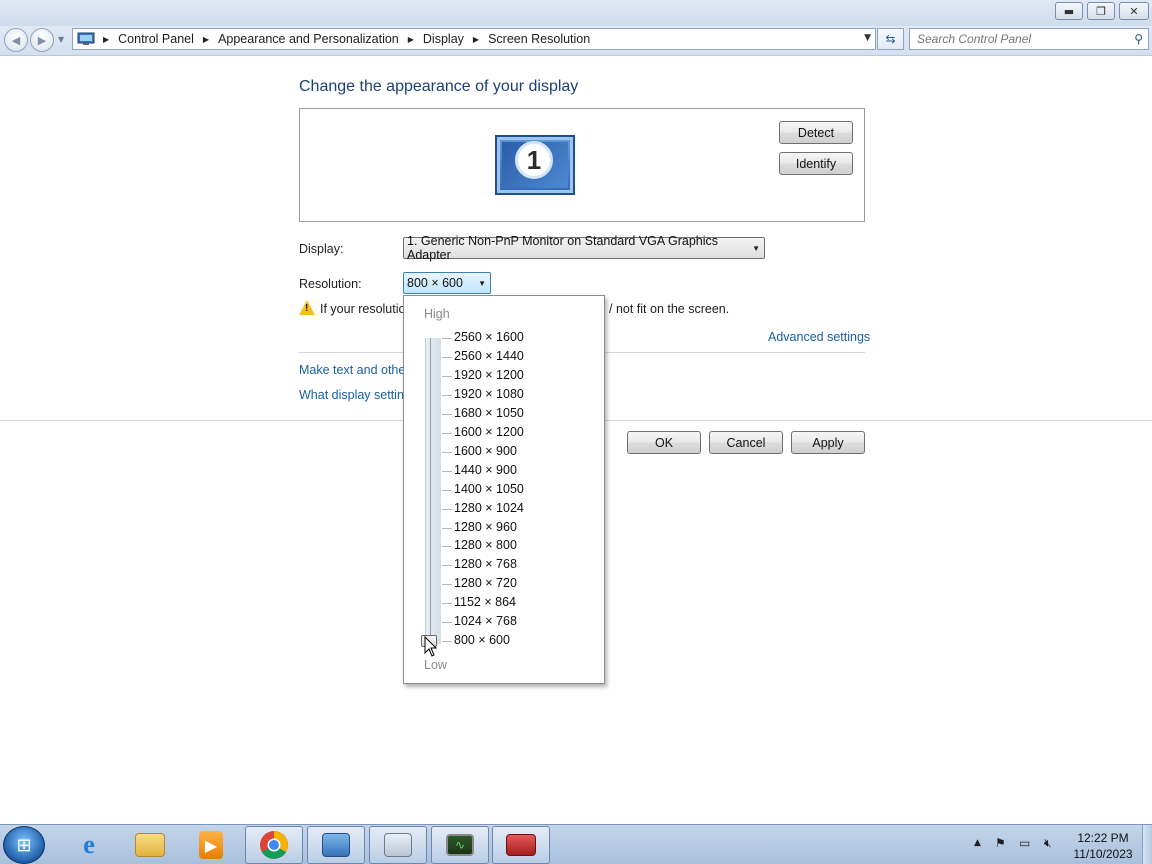  I want to click on resolution-select-value: 800 × 600, so click(435, 283).